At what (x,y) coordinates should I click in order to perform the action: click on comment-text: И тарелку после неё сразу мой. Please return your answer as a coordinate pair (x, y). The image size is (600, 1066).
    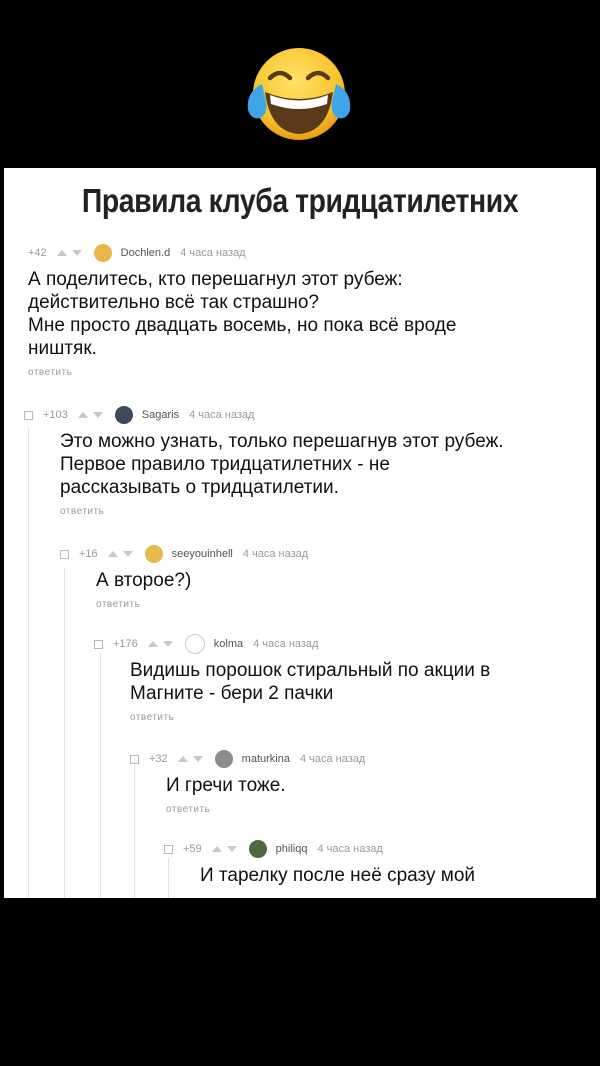
    Looking at the image, I should click on (338, 875).